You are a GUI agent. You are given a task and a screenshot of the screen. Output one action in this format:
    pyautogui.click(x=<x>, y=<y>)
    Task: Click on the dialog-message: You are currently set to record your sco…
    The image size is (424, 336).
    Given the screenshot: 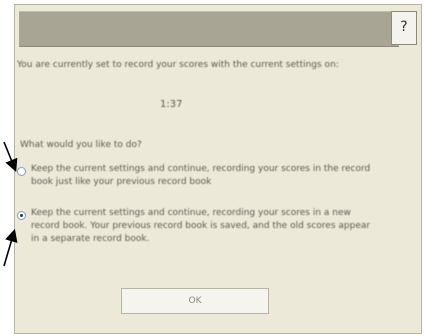 What is the action you would take?
    pyautogui.click(x=178, y=65)
    